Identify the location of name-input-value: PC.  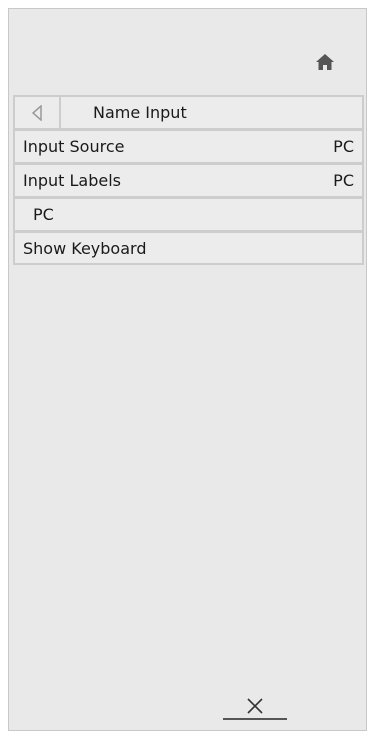
(43, 214).